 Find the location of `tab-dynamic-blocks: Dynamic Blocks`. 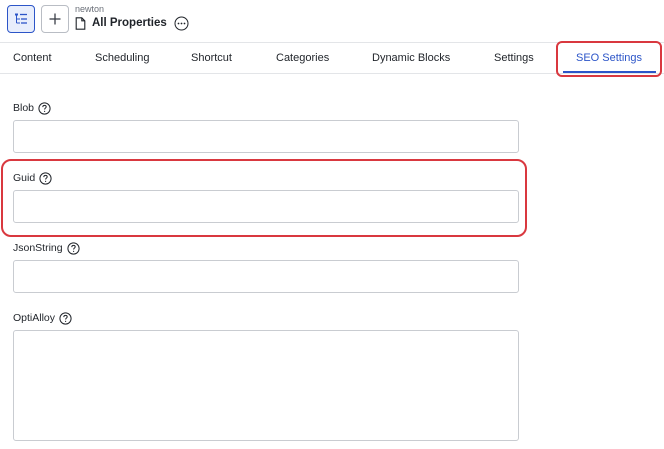

tab-dynamic-blocks: Dynamic Blocks is located at coordinates (411, 58).